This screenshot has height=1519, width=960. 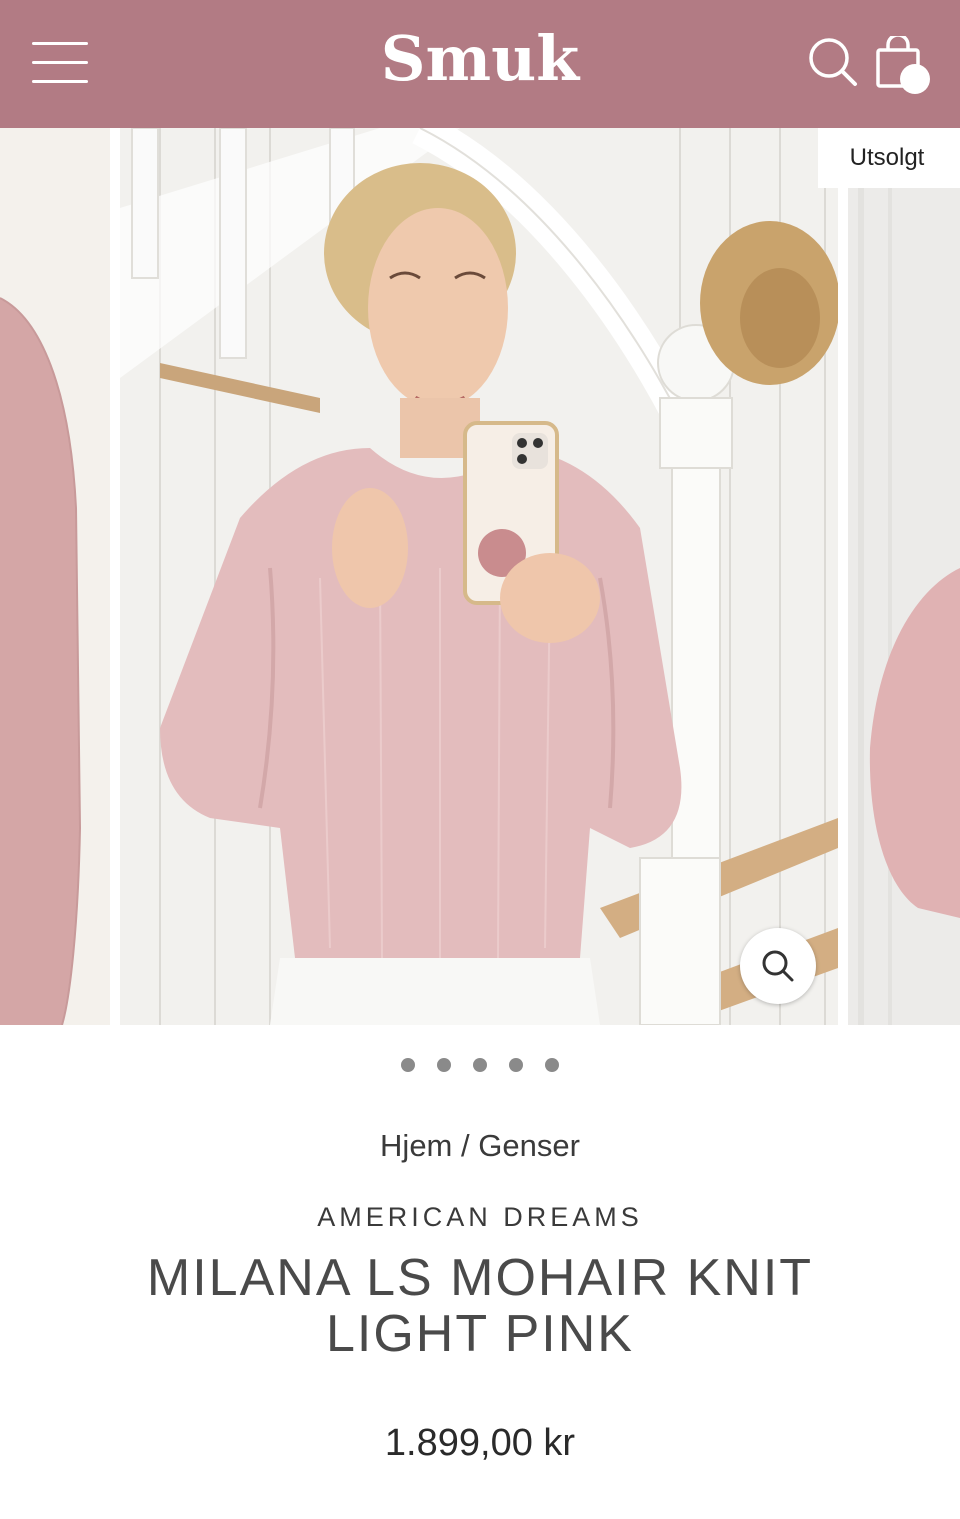 I want to click on next-slide-image, so click(x=904, y=606).